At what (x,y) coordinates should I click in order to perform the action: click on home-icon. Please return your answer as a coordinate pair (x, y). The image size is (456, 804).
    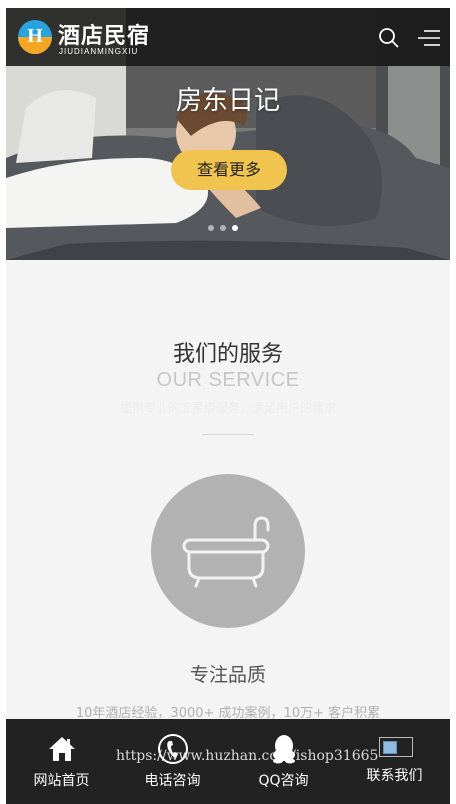
    Looking at the image, I should click on (62, 749).